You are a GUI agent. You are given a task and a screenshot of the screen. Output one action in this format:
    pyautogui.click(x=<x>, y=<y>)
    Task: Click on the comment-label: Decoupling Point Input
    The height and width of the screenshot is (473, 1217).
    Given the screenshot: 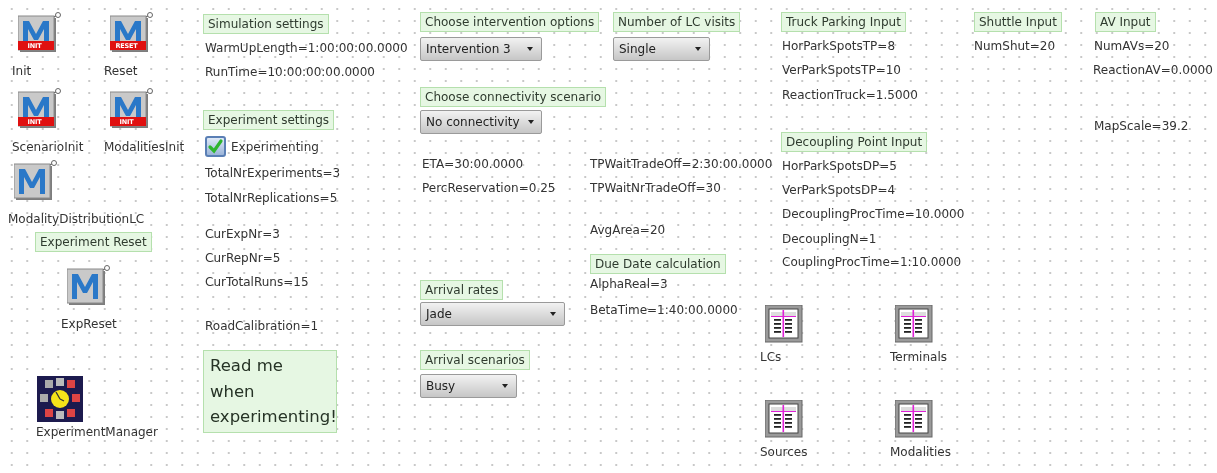 What is the action you would take?
    pyautogui.click(x=854, y=142)
    